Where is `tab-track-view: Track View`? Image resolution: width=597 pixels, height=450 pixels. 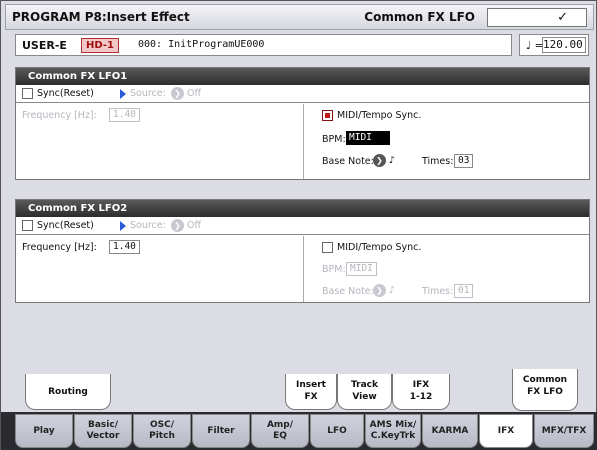 tab-track-view: Track View is located at coordinates (364, 392).